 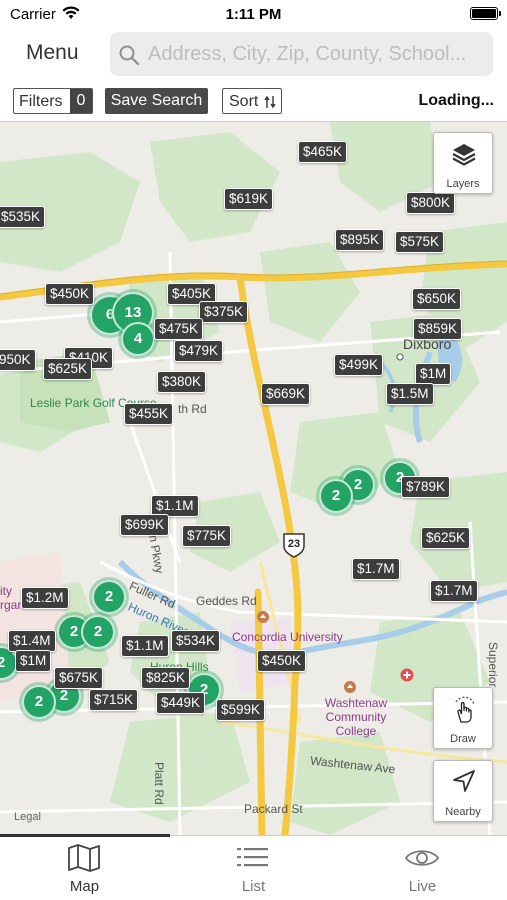 What do you see at coordinates (493, 665) in the screenshot?
I see `superior-label: Superior` at bounding box center [493, 665].